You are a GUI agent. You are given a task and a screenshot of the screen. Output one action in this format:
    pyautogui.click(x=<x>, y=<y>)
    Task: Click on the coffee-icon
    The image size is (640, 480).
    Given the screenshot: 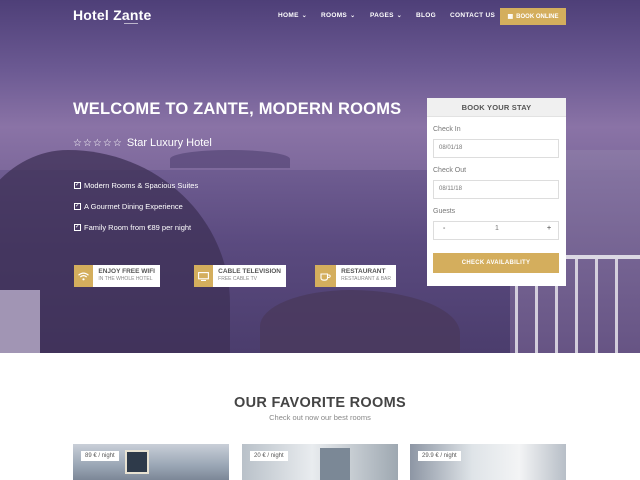 What is the action you would take?
    pyautogui.click(x=326, y=276)
    